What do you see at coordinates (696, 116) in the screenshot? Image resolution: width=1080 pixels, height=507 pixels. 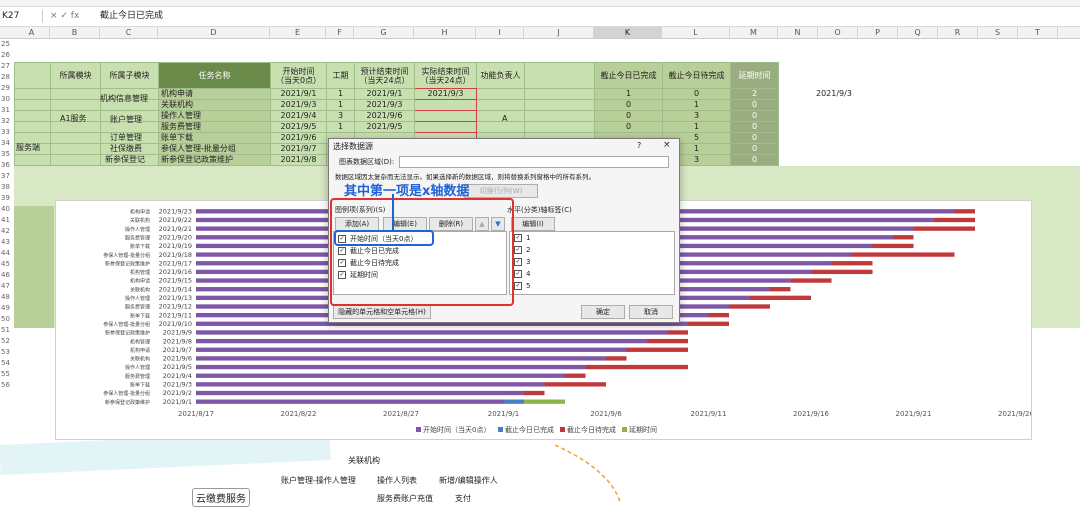 I see `table-cell: 3` at bounding box center [696, 116].